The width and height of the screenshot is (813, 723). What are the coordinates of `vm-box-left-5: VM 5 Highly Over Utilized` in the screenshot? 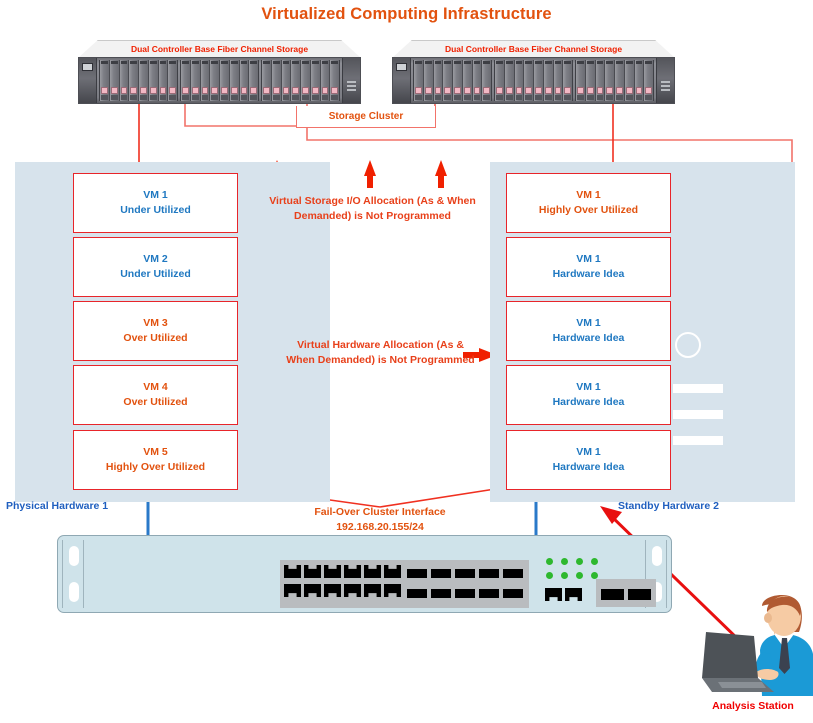 It's located at (155, 460).